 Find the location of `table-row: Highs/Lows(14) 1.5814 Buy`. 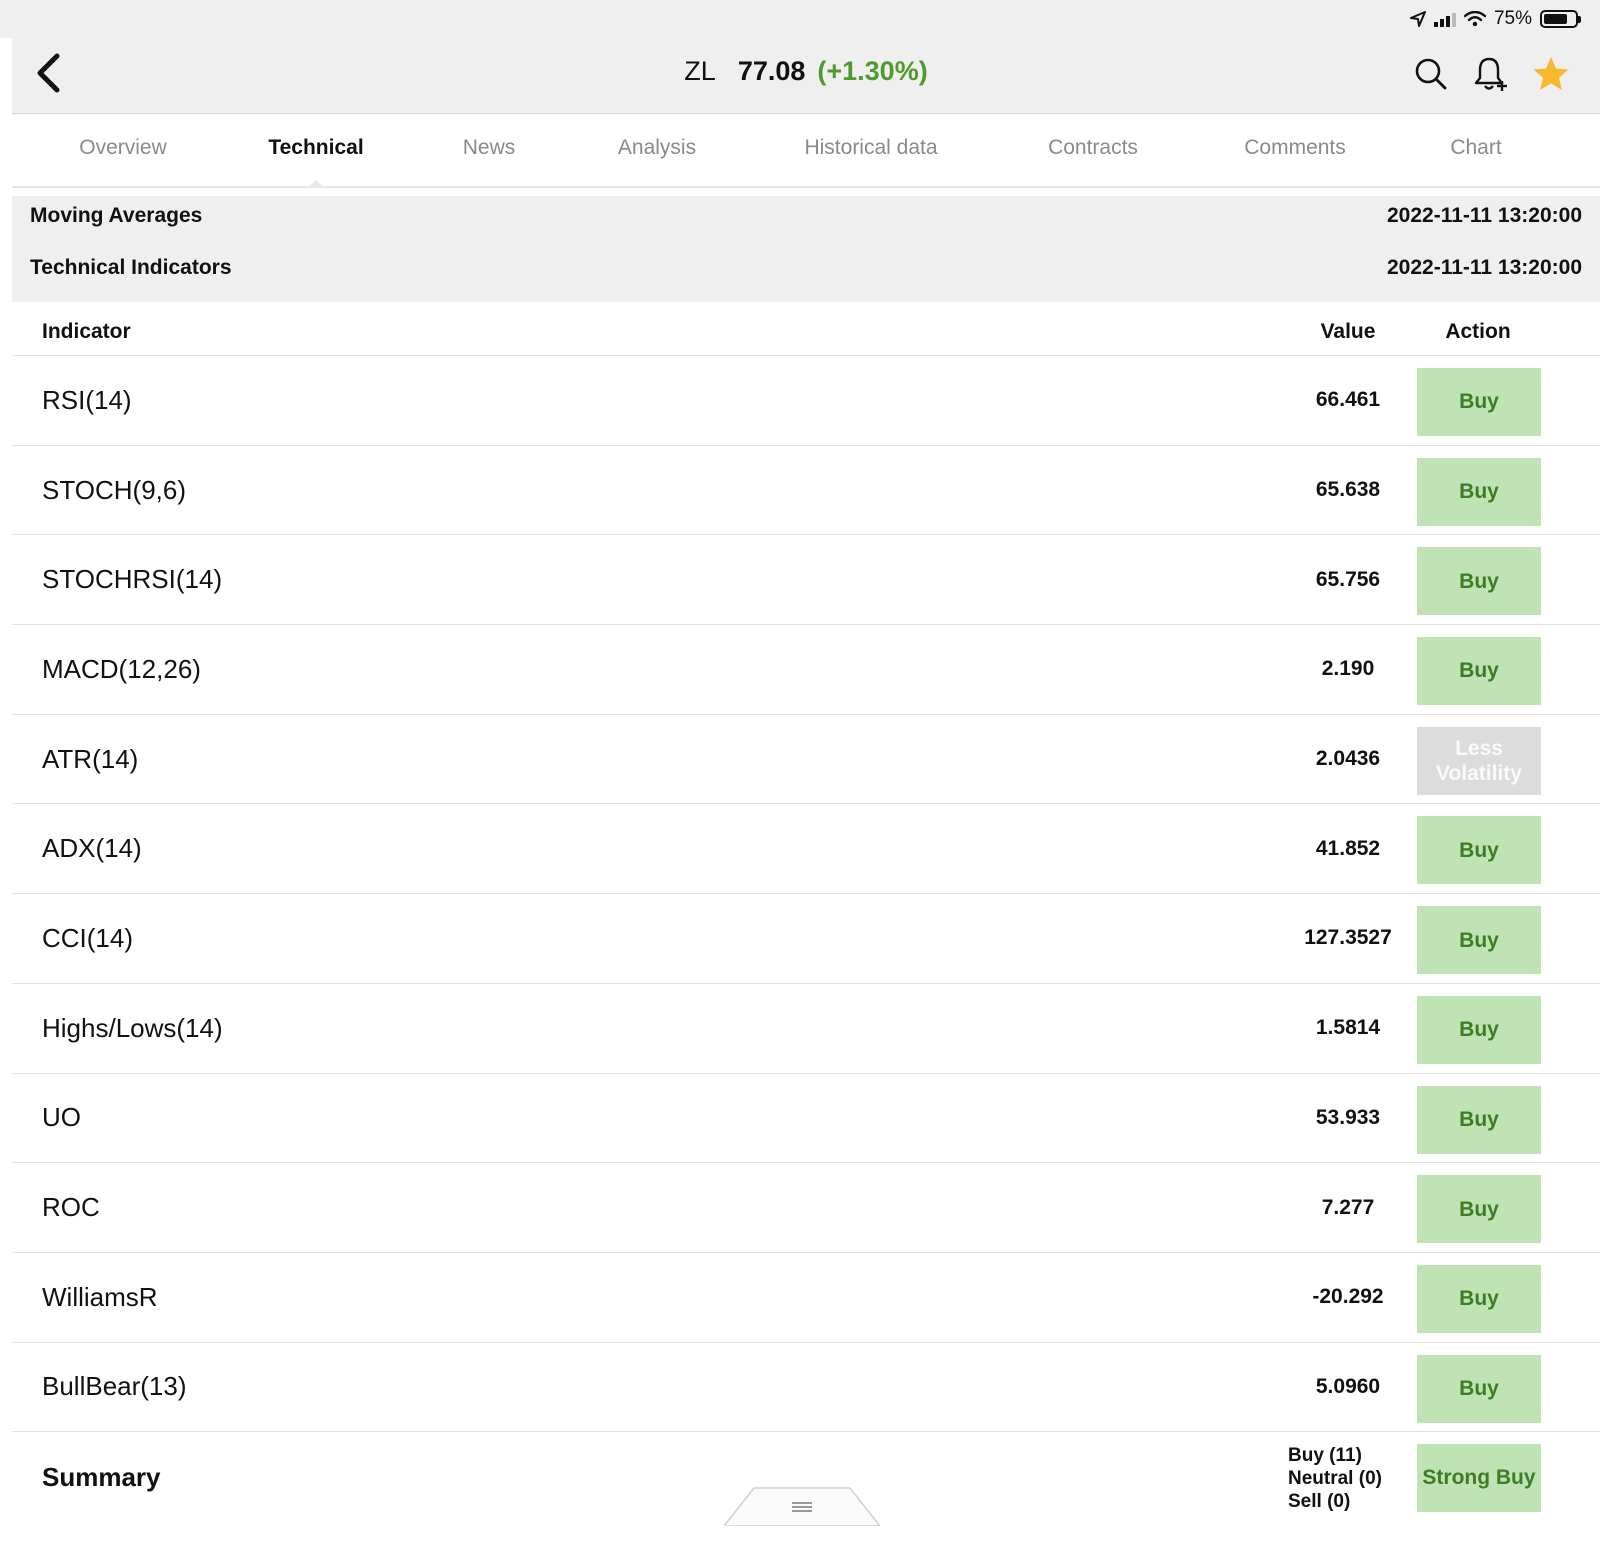

table-row: Highs/Lows(14) 1.5814 Buy is located at coordinates (806, 1029).